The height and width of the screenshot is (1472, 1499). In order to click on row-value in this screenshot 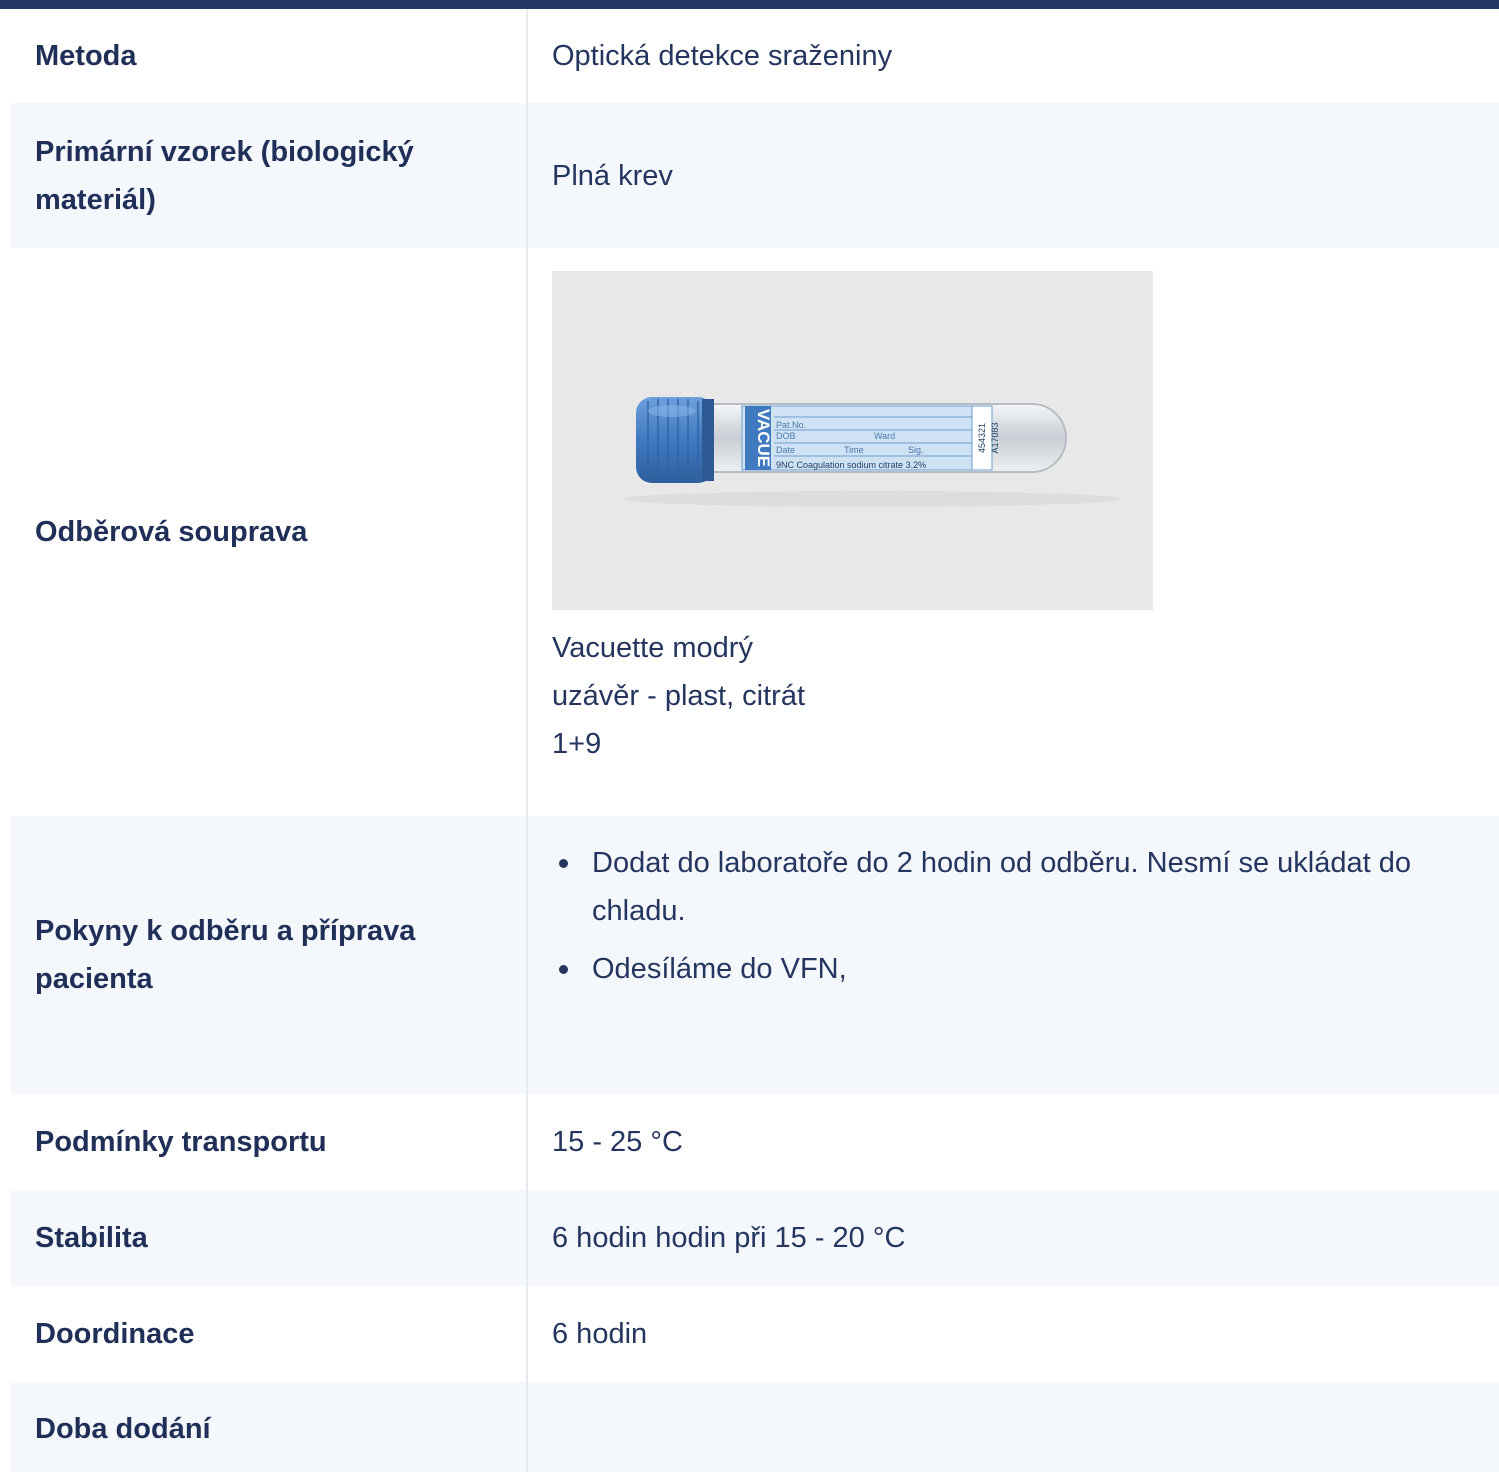, I will do `click(1013, 1427)`.